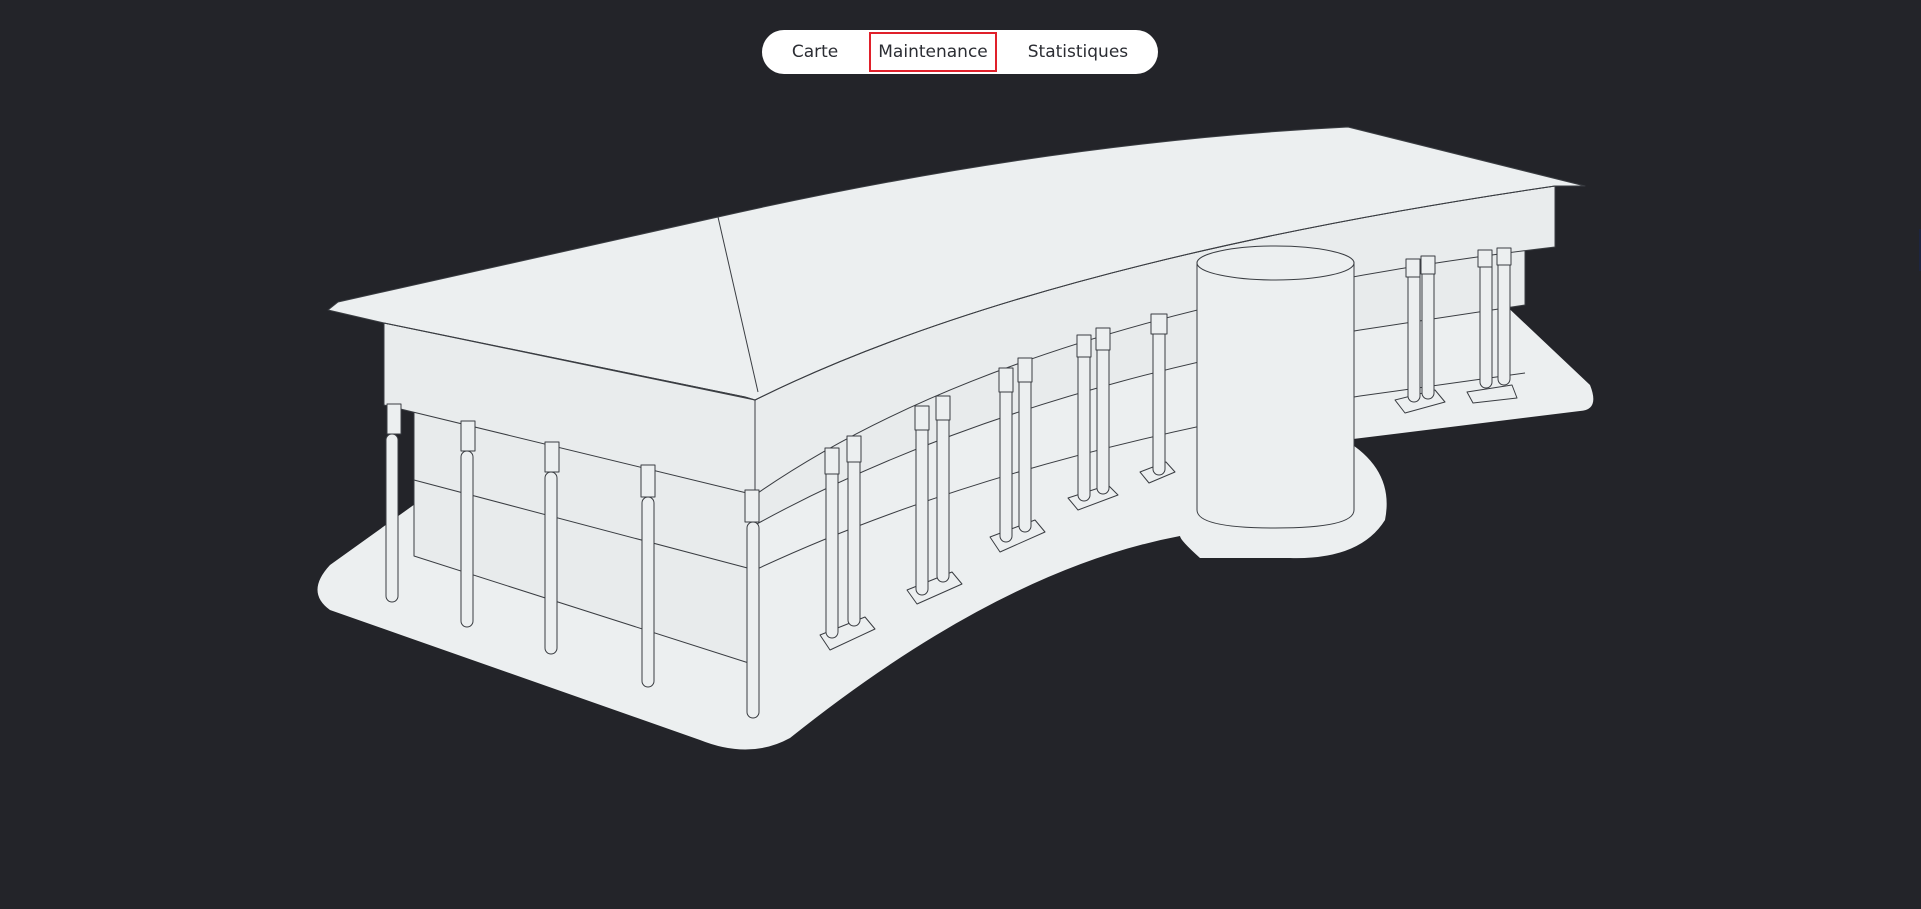 The width and height of the screenshot is (1921, 909). What do you see at coordinates (1275, 395) in the screenshot?
I see `cylinder-body` at bounding box center [1275, 395].